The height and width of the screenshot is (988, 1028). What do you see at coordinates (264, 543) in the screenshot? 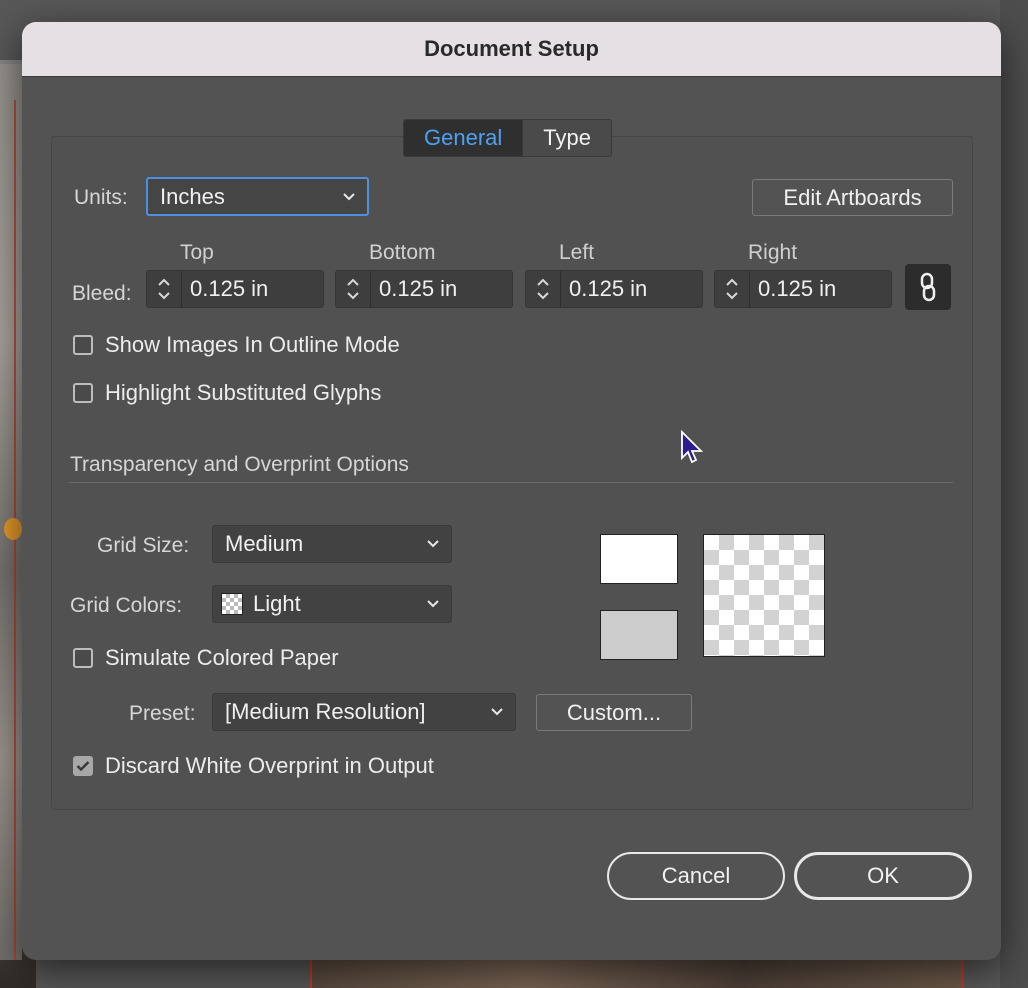
I see `grid-size-value: Medium` at bounding box center [264, 543].